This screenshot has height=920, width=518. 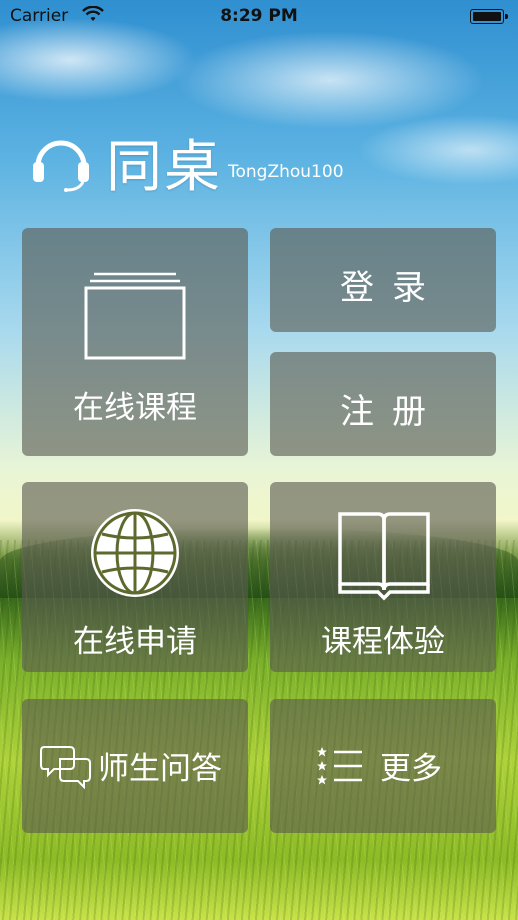 What do you see at coordinates (411, 769) in the screenshot?
I see `more-label: 更多` at bounding box center [411, 769].